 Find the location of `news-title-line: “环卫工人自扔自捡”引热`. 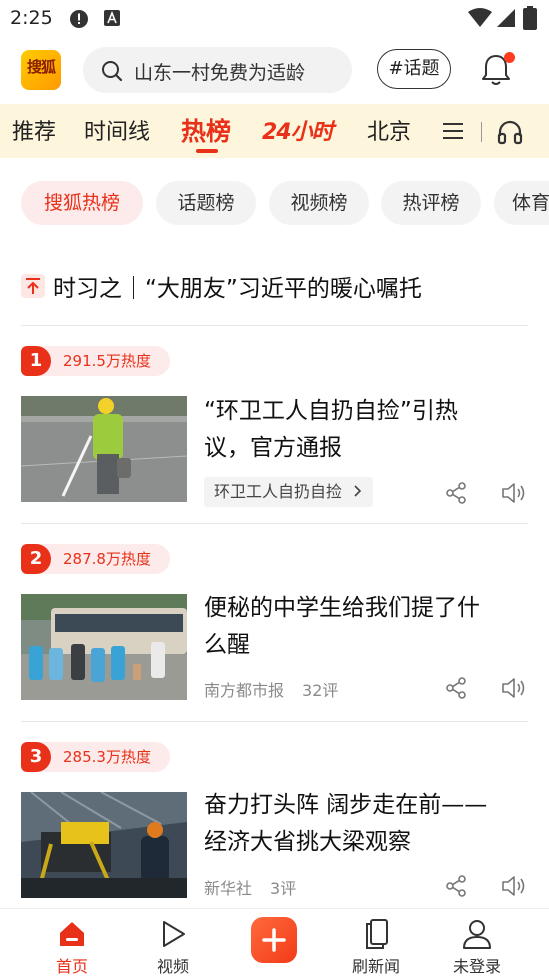

news-title-line: “环卫工人自扔自捡”引热 is located at coordinates (331, 411).